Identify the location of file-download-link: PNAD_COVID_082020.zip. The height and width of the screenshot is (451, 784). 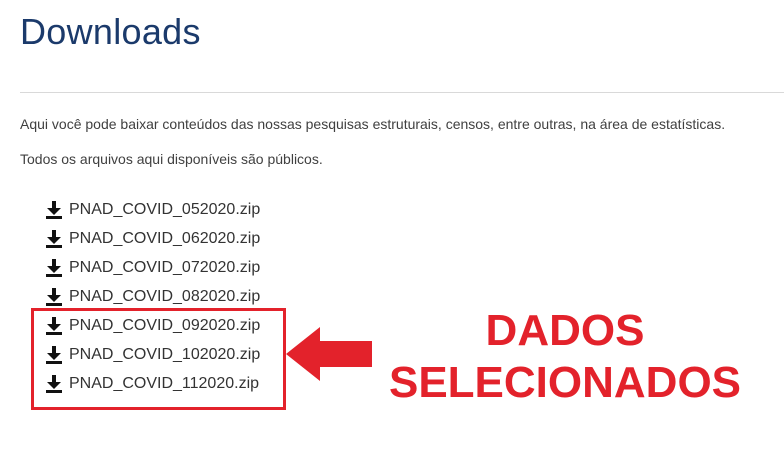
(152, 297).